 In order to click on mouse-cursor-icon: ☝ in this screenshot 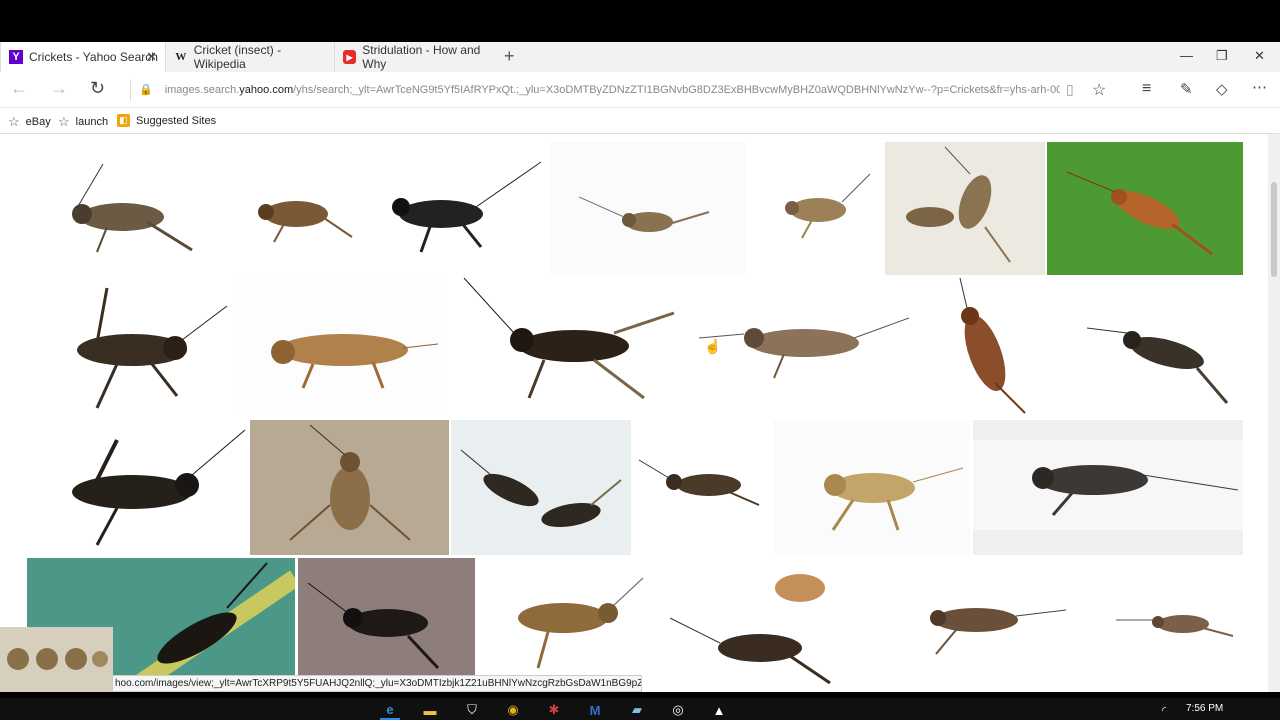, I will do `click(713, 346)`.